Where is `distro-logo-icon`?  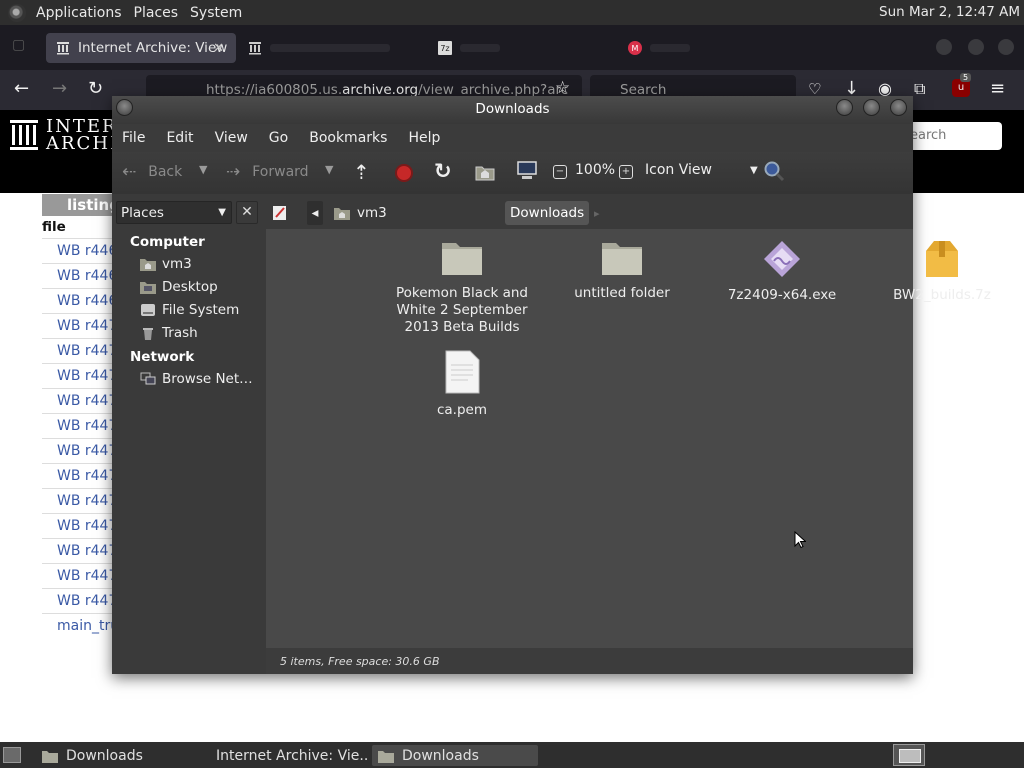 distro-logo-icon is located at coordinates (17, 12).